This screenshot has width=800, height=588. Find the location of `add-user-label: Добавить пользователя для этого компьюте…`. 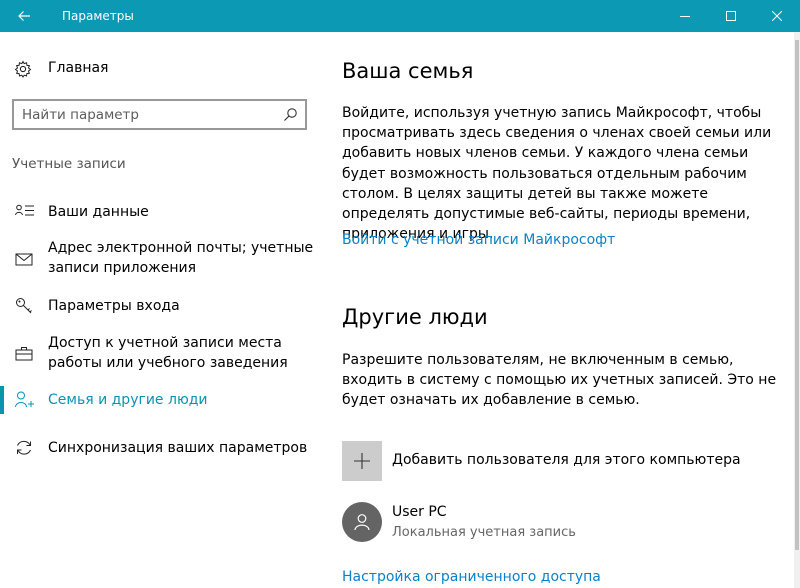

add-user-label: Добавить пользователя для этого компьюте… is located at coordinates (566, 460).